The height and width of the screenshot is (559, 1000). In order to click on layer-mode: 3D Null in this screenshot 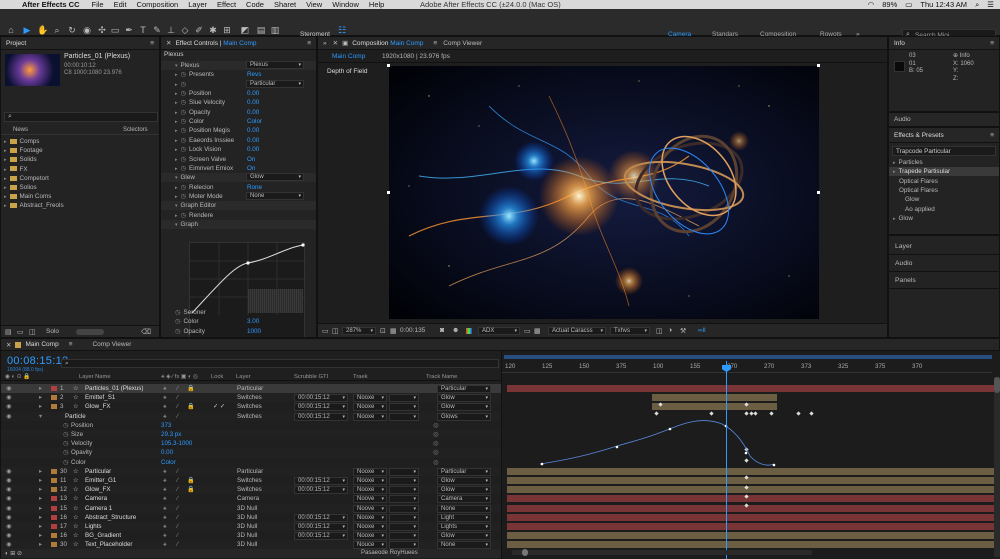, I will do `click(247, 508)`.